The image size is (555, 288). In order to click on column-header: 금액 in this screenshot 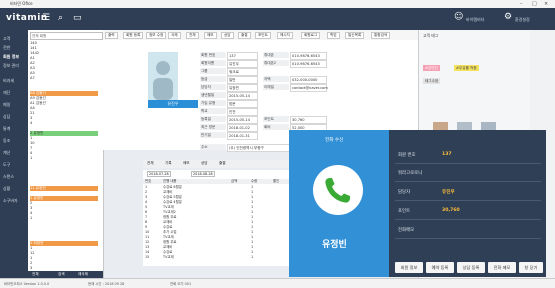, I will do `click(234, 181)`.